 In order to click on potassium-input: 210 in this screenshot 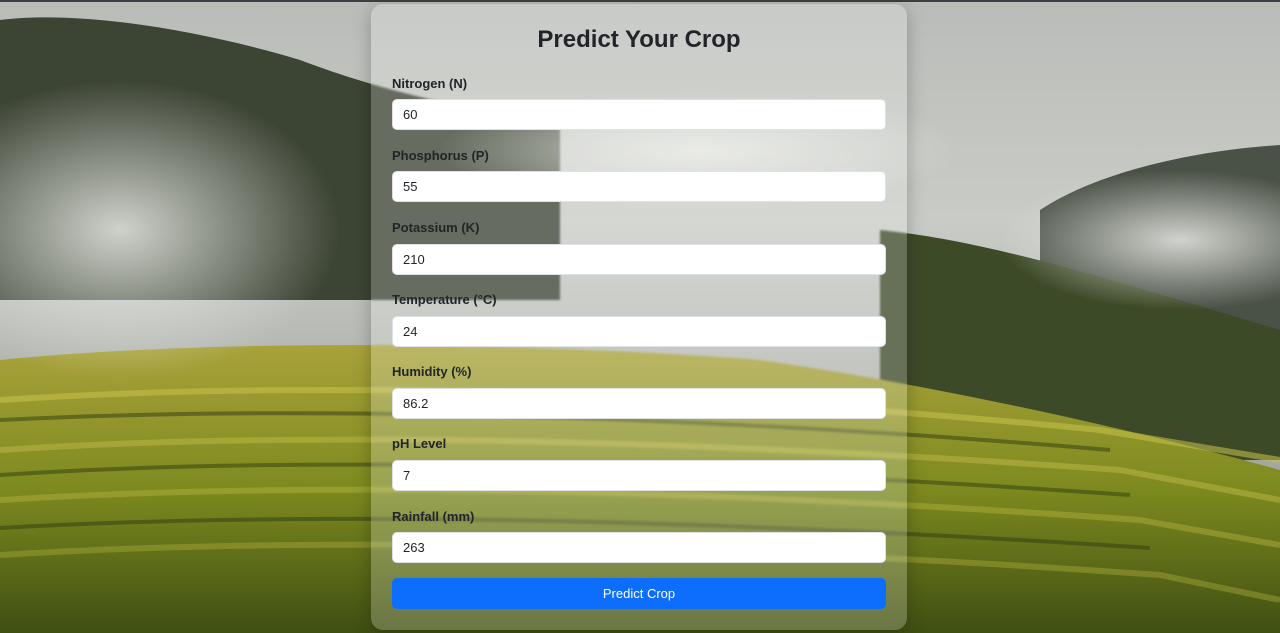, I will do `click(639, 259)`.